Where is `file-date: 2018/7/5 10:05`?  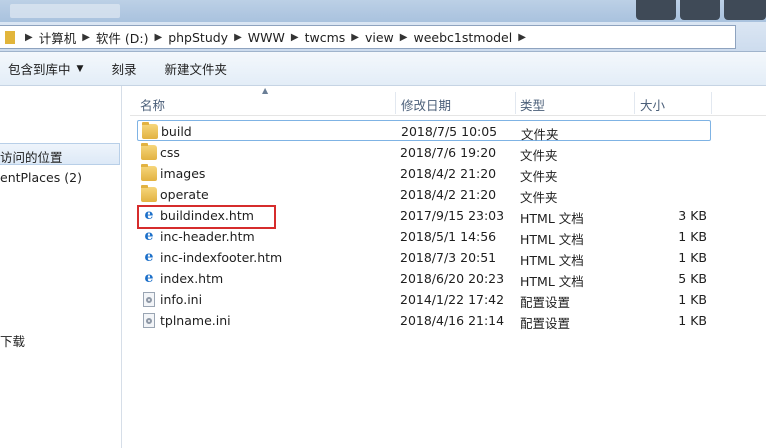
file-date: 2018/7/5 10:05 is located at coordinates (449, 131).